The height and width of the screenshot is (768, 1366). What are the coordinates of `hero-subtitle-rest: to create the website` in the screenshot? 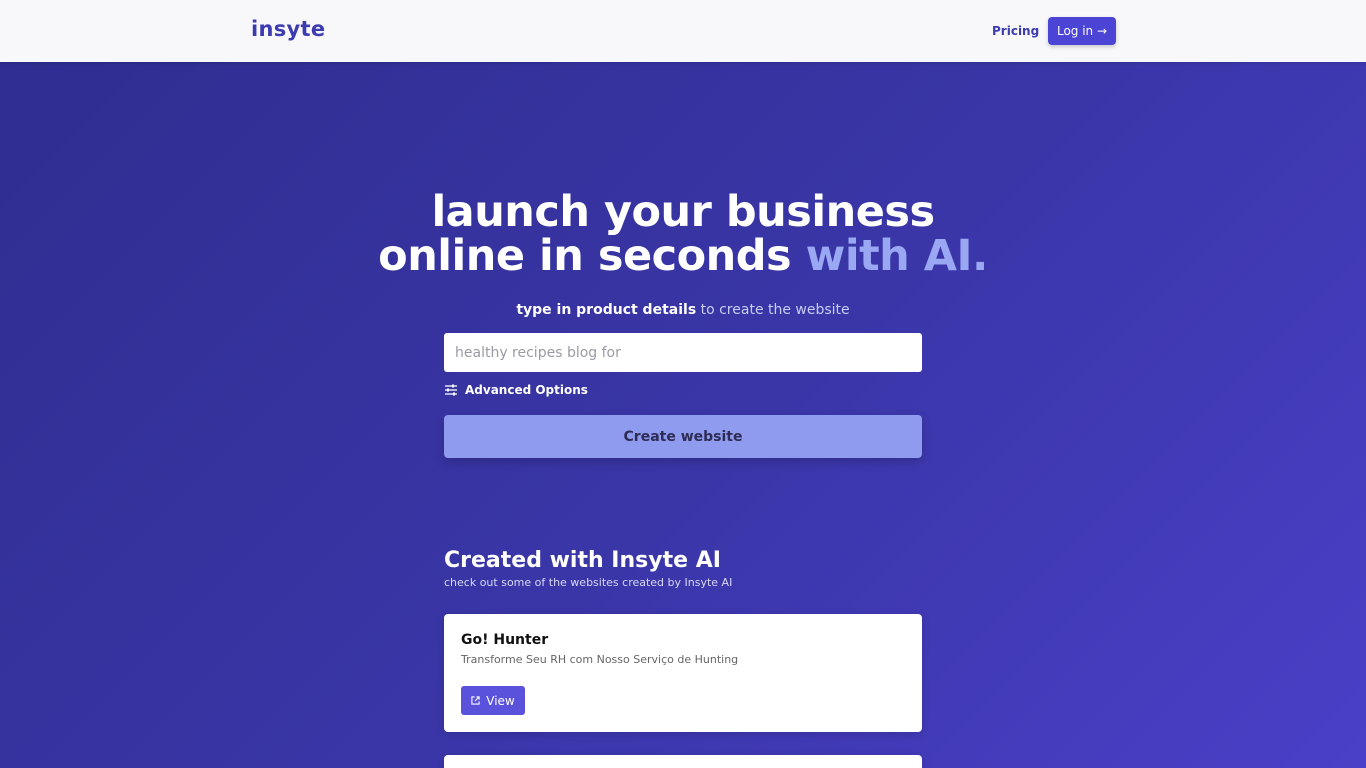 It's located at (773, 310).